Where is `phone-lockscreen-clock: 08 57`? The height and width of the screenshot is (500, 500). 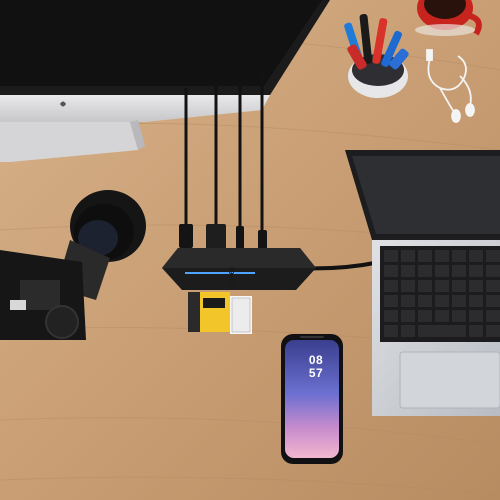
phone-lockscreen-clock: 08 57 is located at coordinates (316, 367).